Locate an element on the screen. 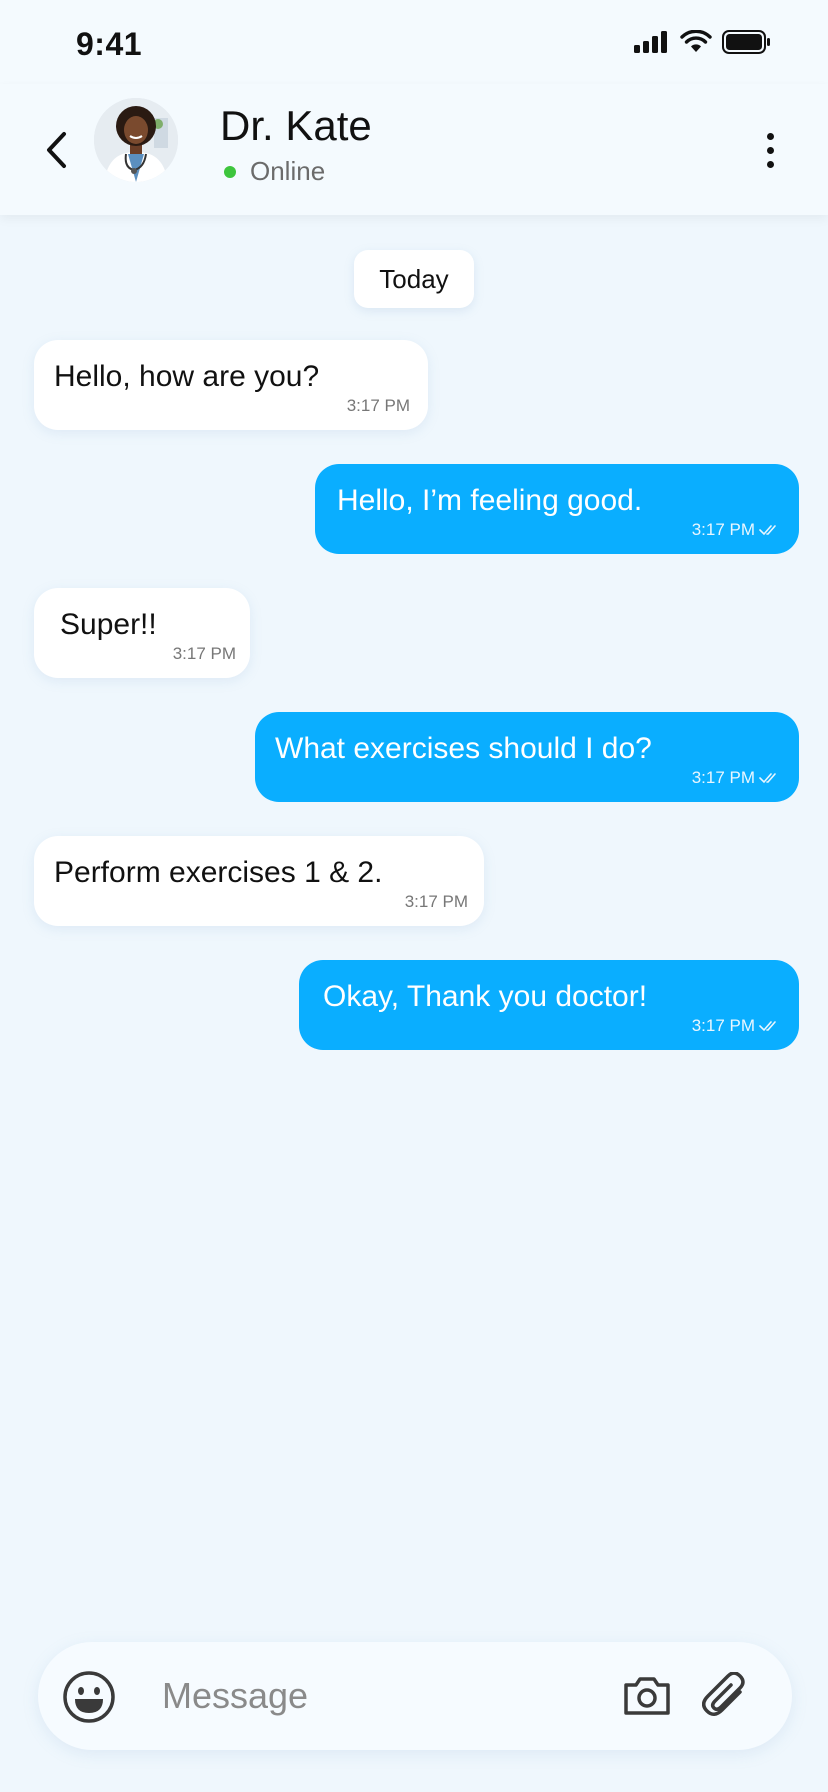  message-composer is located at coordinates (415, 1696).